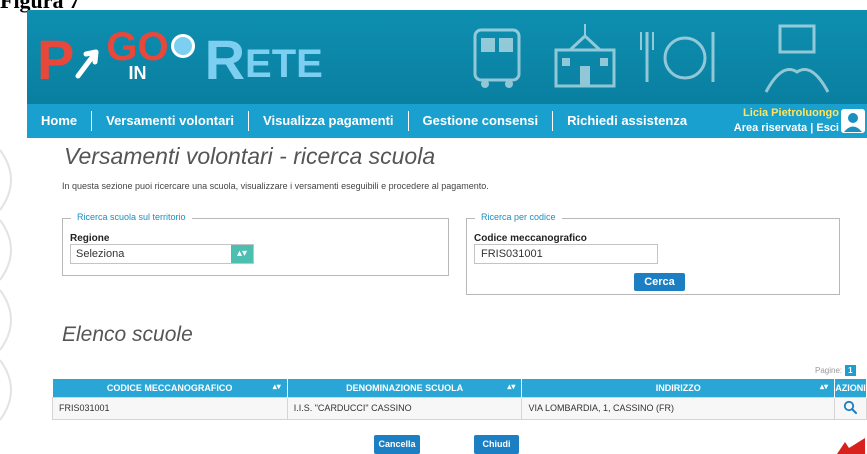 The height and width of the screenshot is (454, 867). I want to click on search-territory-legend: Ricerca scuola sul territorio, so click(131, 217).